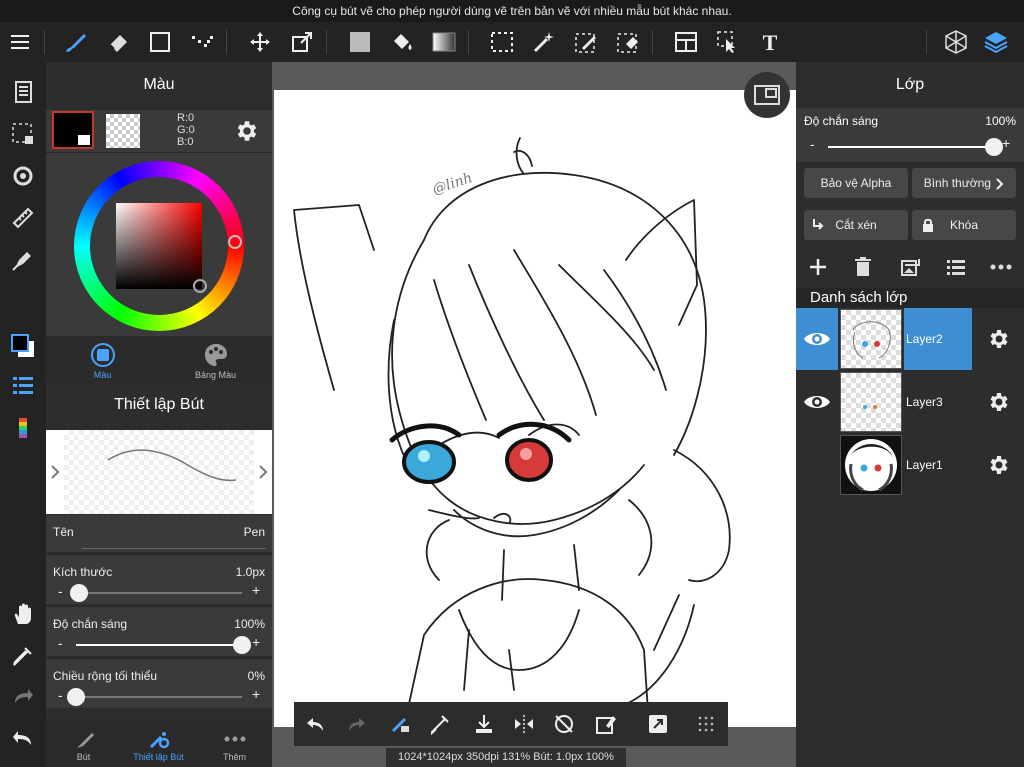 This screenshot has width=1024, height=767. Describe the element at coordinates (23, 738) in the screenshot. I see `undo-icon` at that location.